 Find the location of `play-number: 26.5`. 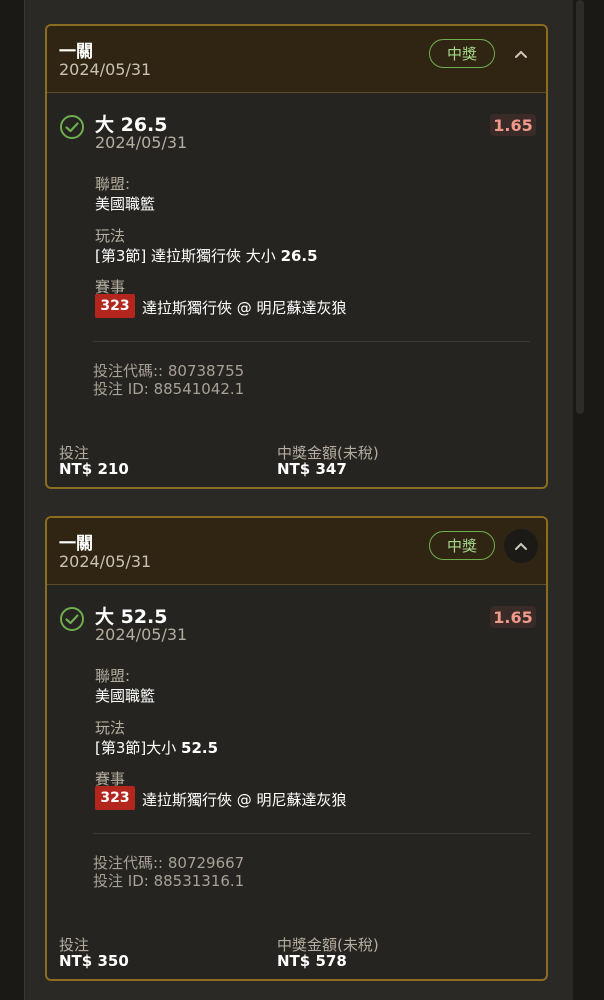

play-number: 26.5 is located at coordinates (299, 256).